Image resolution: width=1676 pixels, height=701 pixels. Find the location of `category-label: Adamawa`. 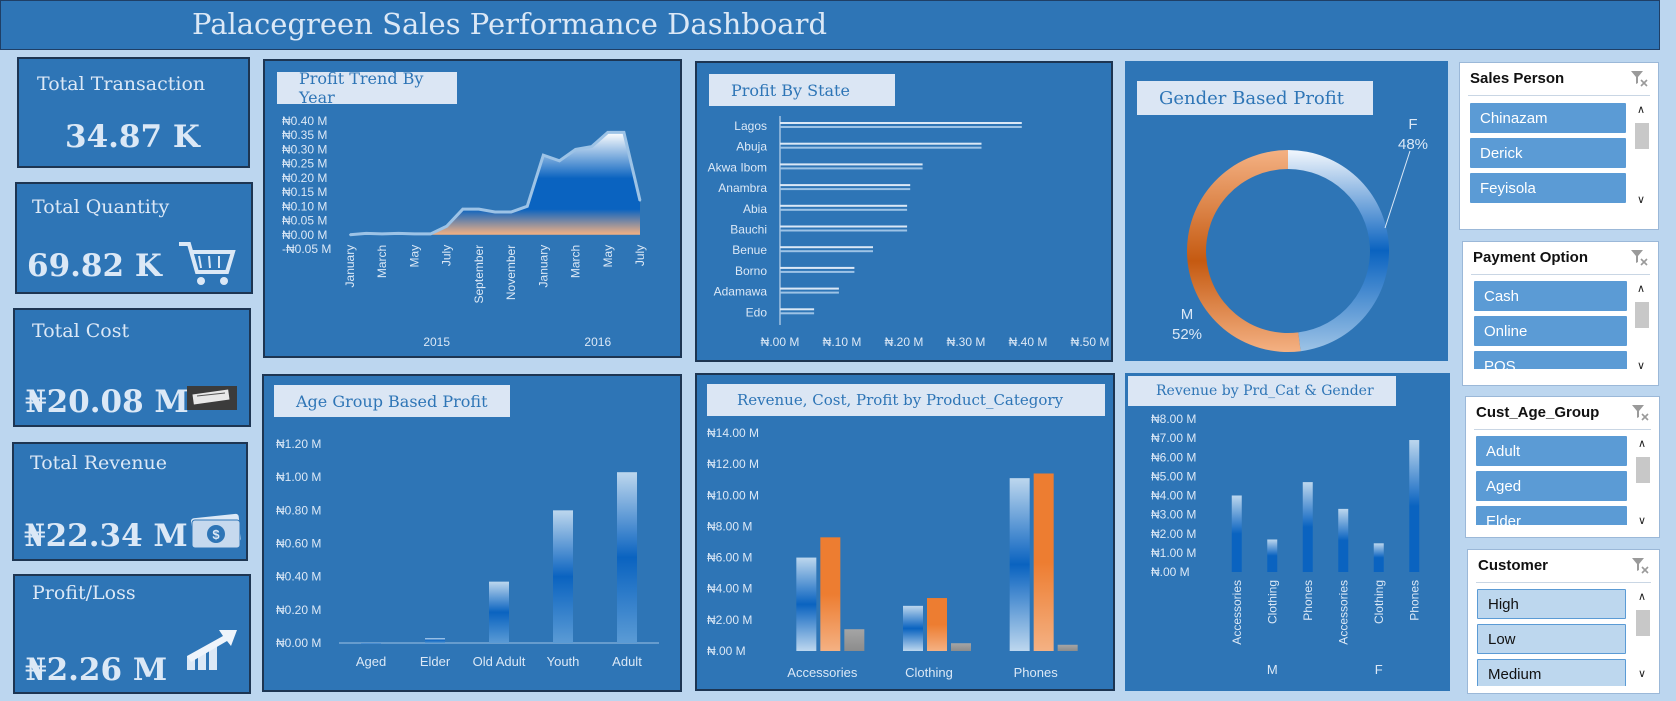

category-label: Adamawa is located at coordinates (741, 292).